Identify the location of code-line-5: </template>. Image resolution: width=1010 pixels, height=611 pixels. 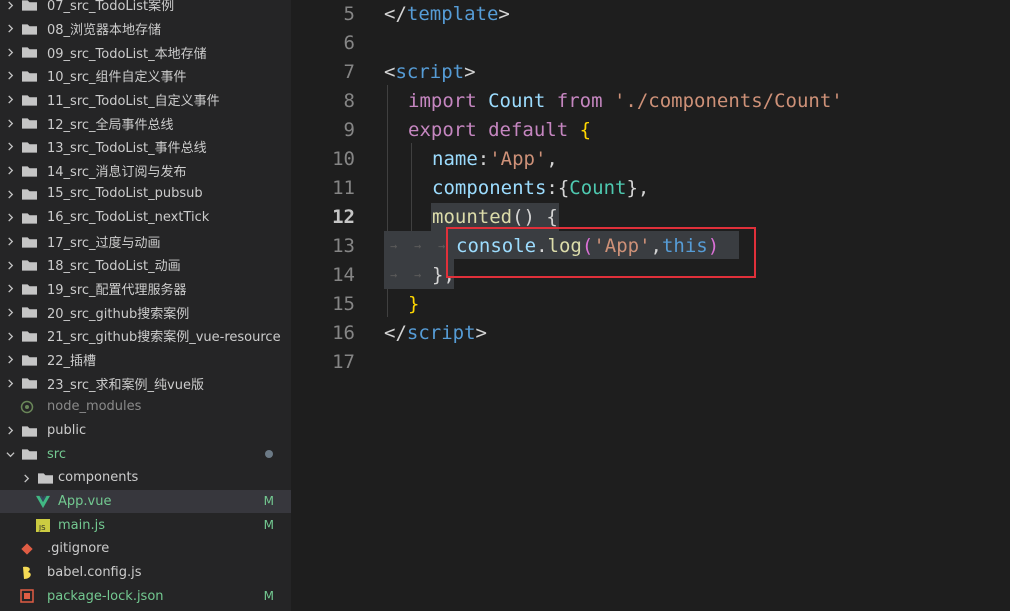
(447, 14).